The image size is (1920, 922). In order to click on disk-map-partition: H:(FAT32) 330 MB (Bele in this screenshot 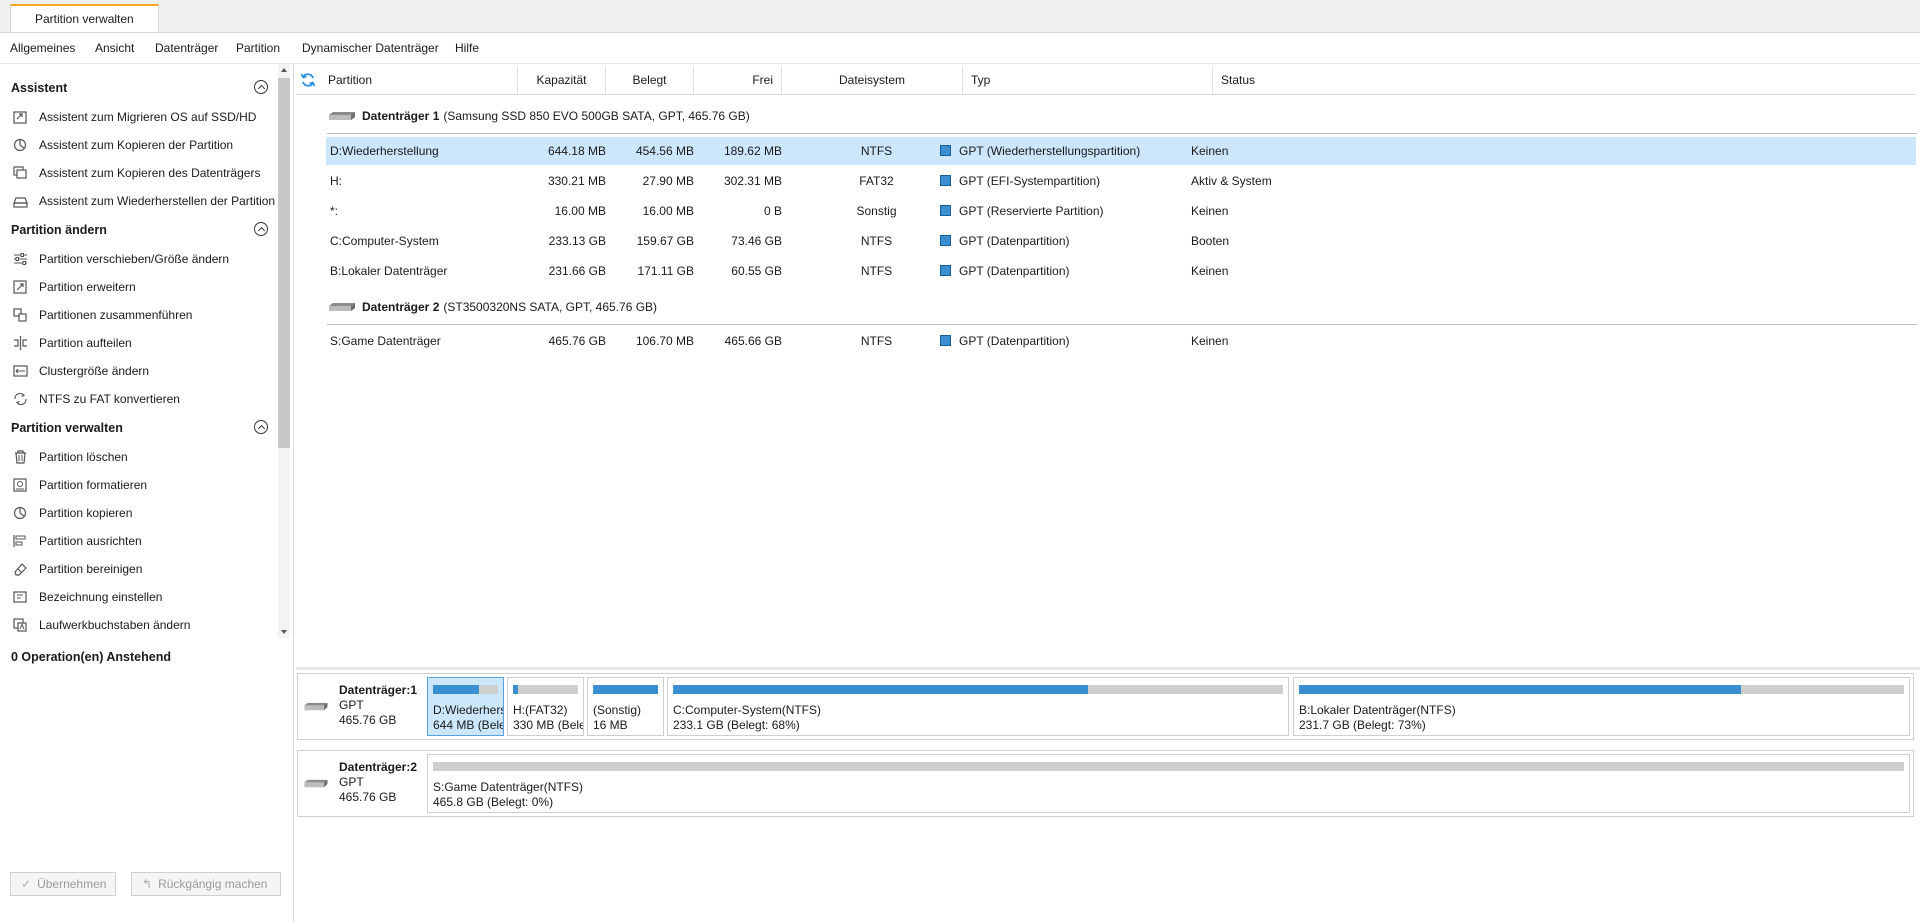, I will do `click(545, 706)`.